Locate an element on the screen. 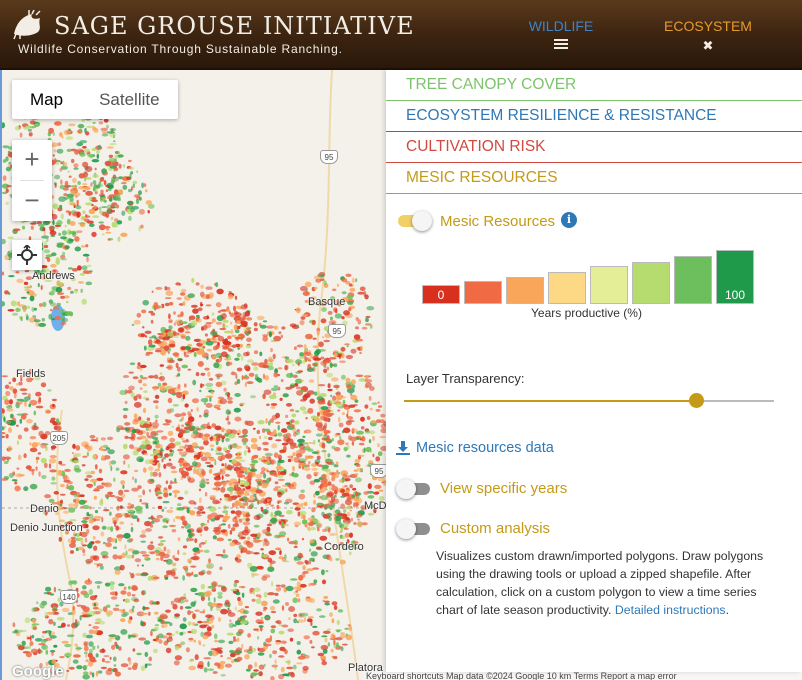 The width and height of the screenshot is (802, 680). nav-ecosystem: ECOSYSTEM ✖ is located at coordinates (708, 36).